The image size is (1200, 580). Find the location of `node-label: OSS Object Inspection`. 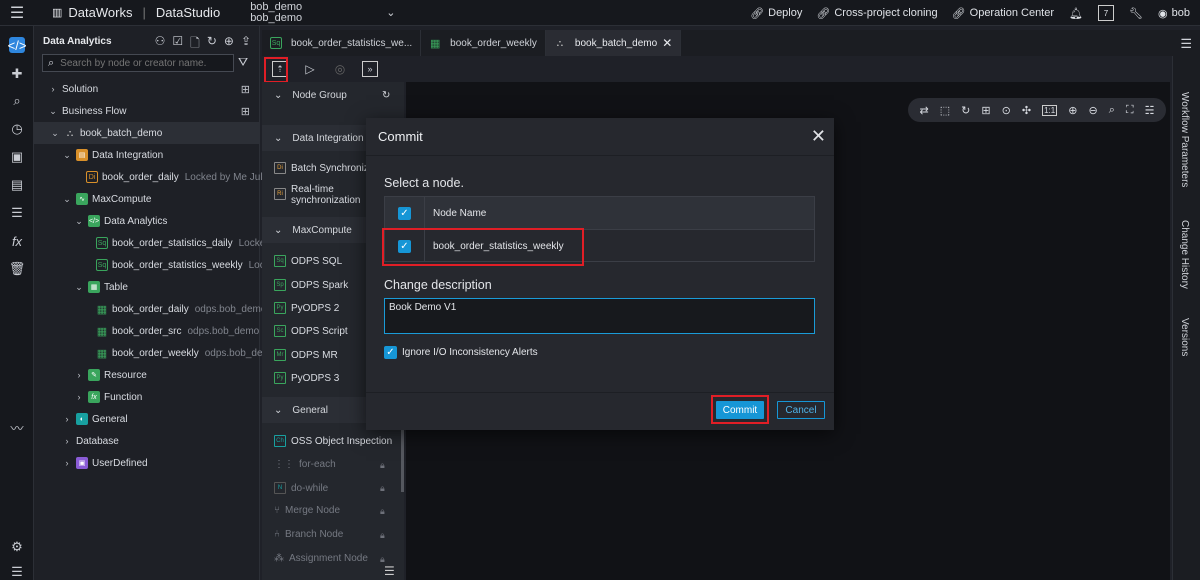

node-label: OSS Object Inspection is located at coordinates (342, 441).